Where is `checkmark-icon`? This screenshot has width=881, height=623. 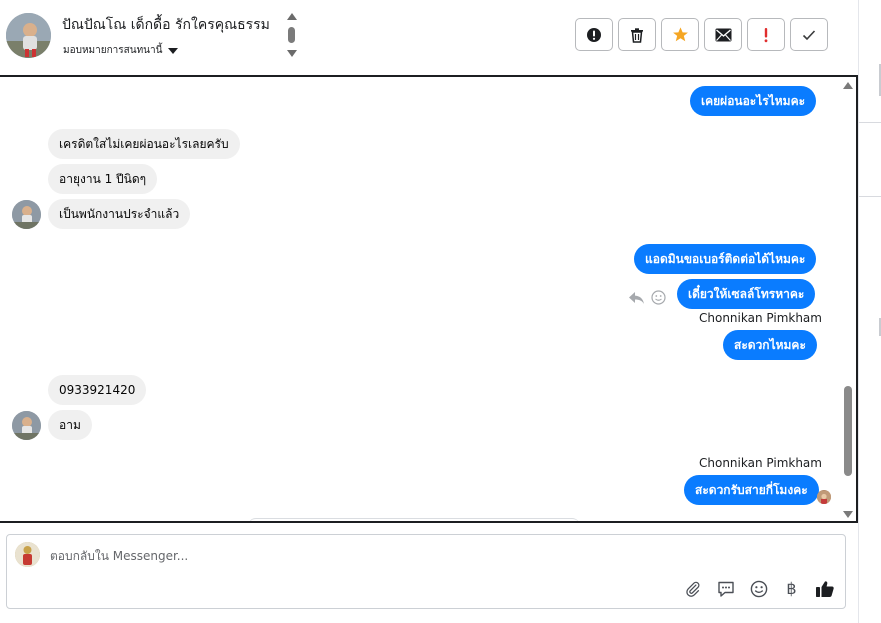 checkmark-icon is located at coordinates (809, 34).